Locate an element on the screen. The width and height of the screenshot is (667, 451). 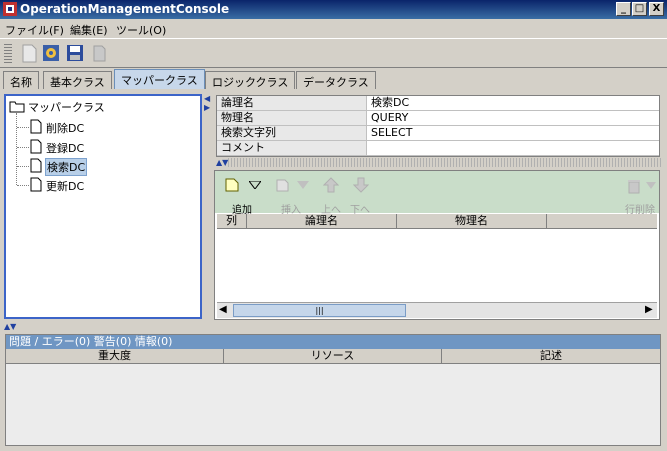
toolbar-grip is located at coordinates (8, 54).